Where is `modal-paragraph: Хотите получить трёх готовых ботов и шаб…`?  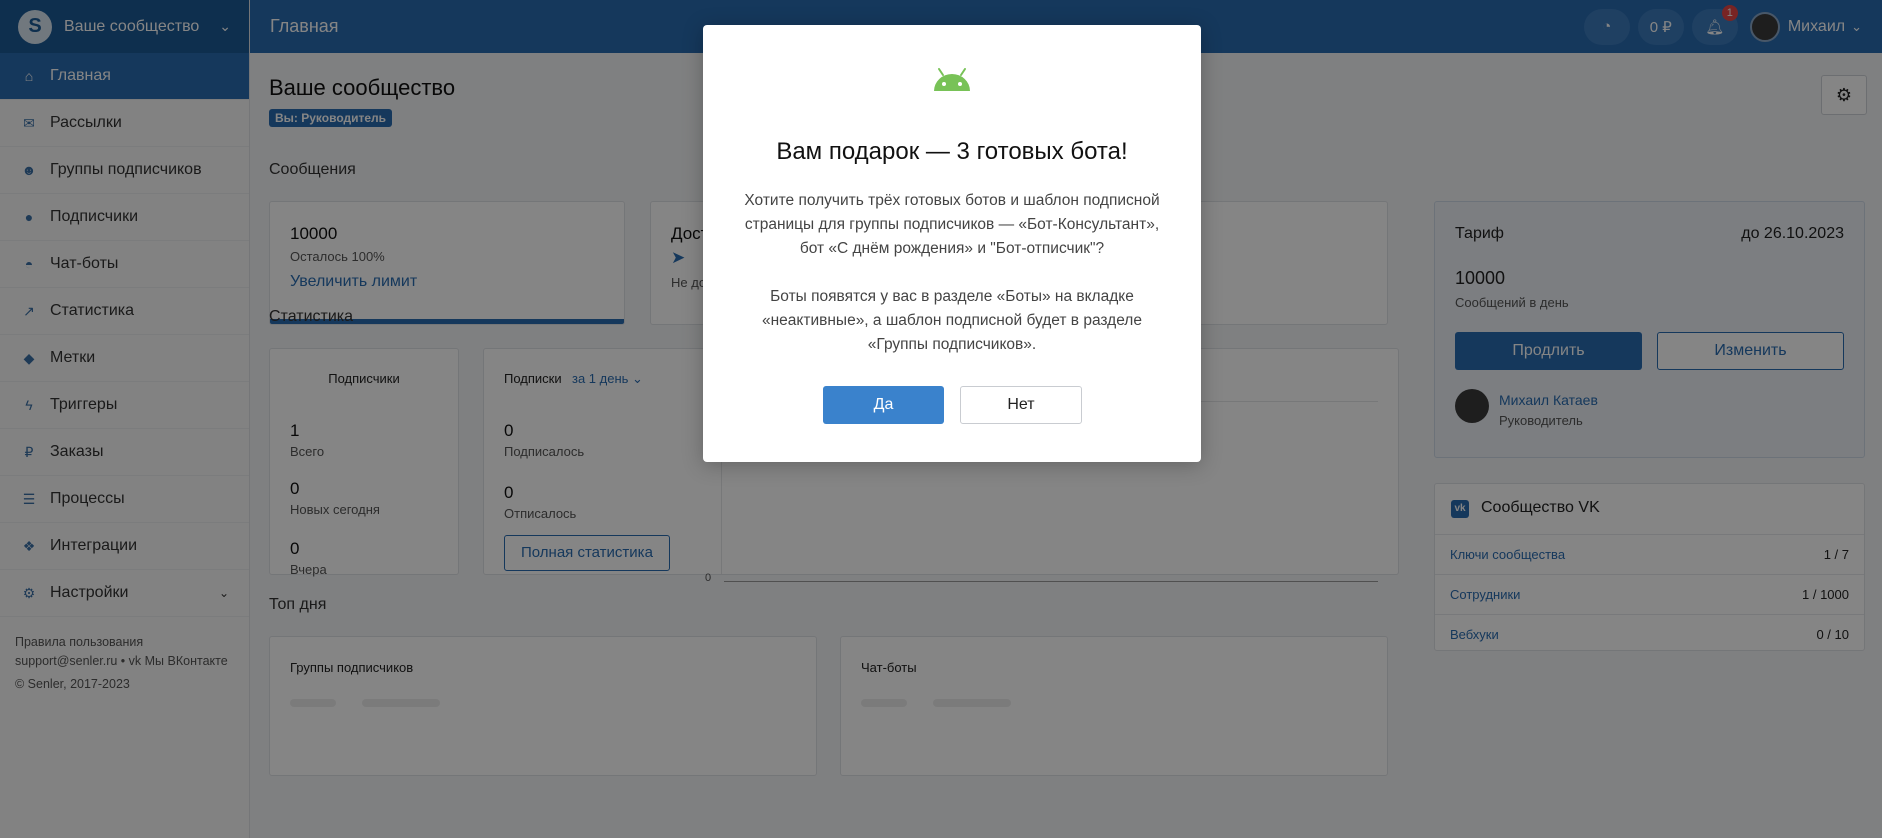
modal-paragraph: Хотите получить трёх готовых ботов и шаб… is located at coordinates (952, 224).